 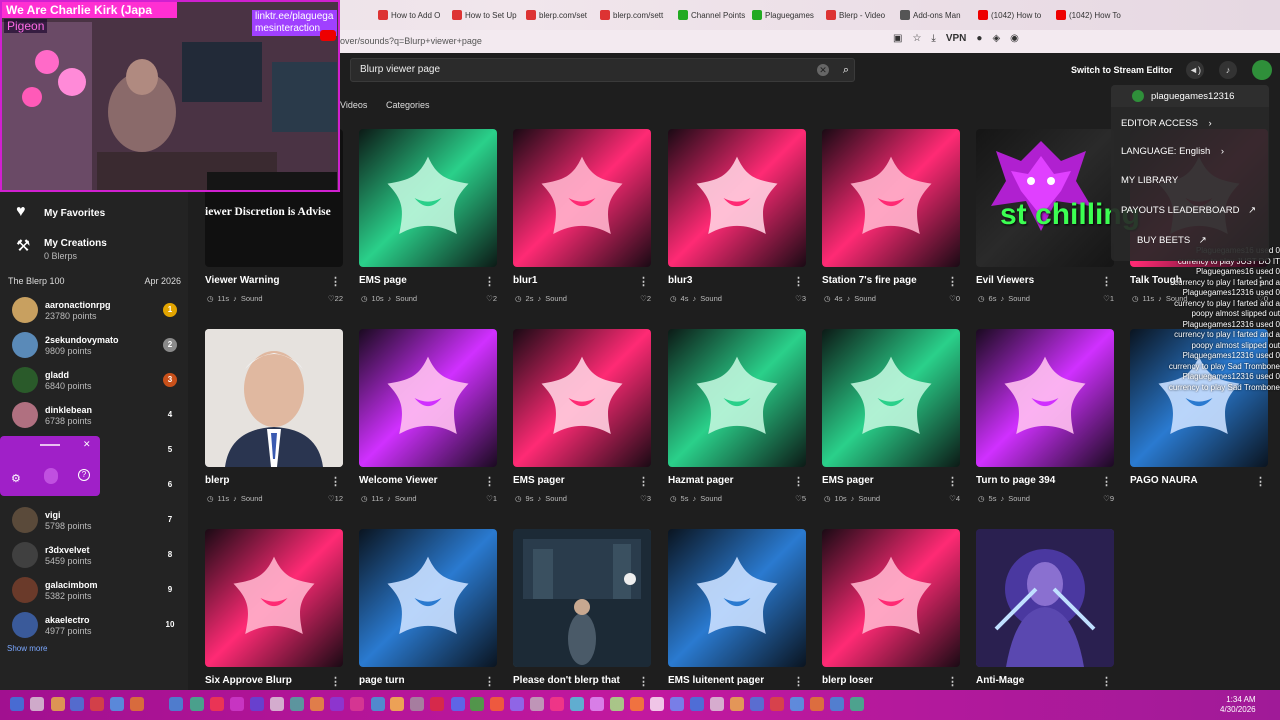 What do you see at coordinates (51, 476) in the screenshot?
I see `microphone-icon` at bounding box center [51, 476].